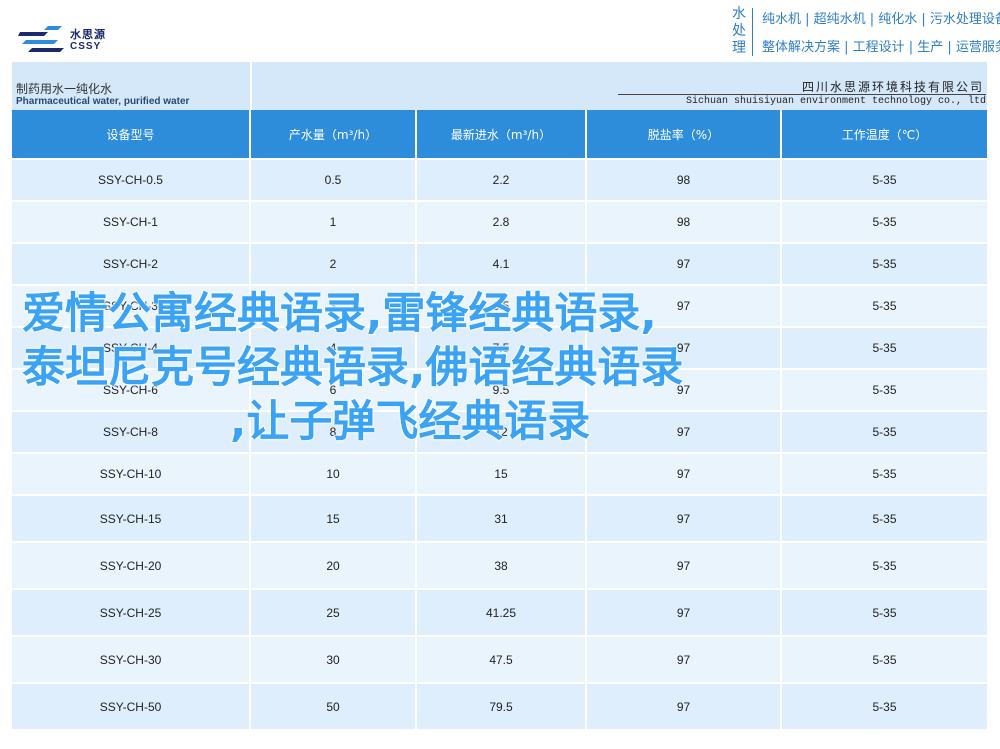  What do you see at coordinates (333, 612) in the screenshot?
I see `table-cell: 25` at bounding box center [333, 612].